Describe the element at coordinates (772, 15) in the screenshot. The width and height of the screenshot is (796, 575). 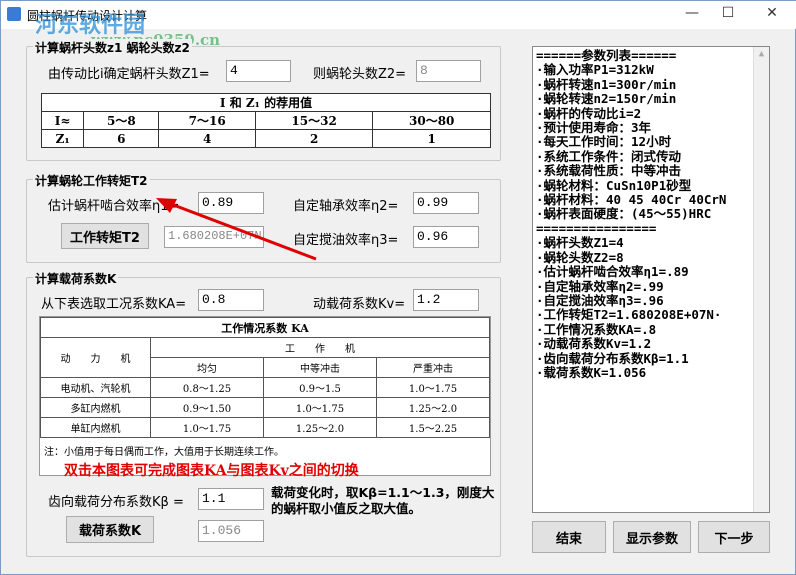
I see `close-button: ✕` at that location.